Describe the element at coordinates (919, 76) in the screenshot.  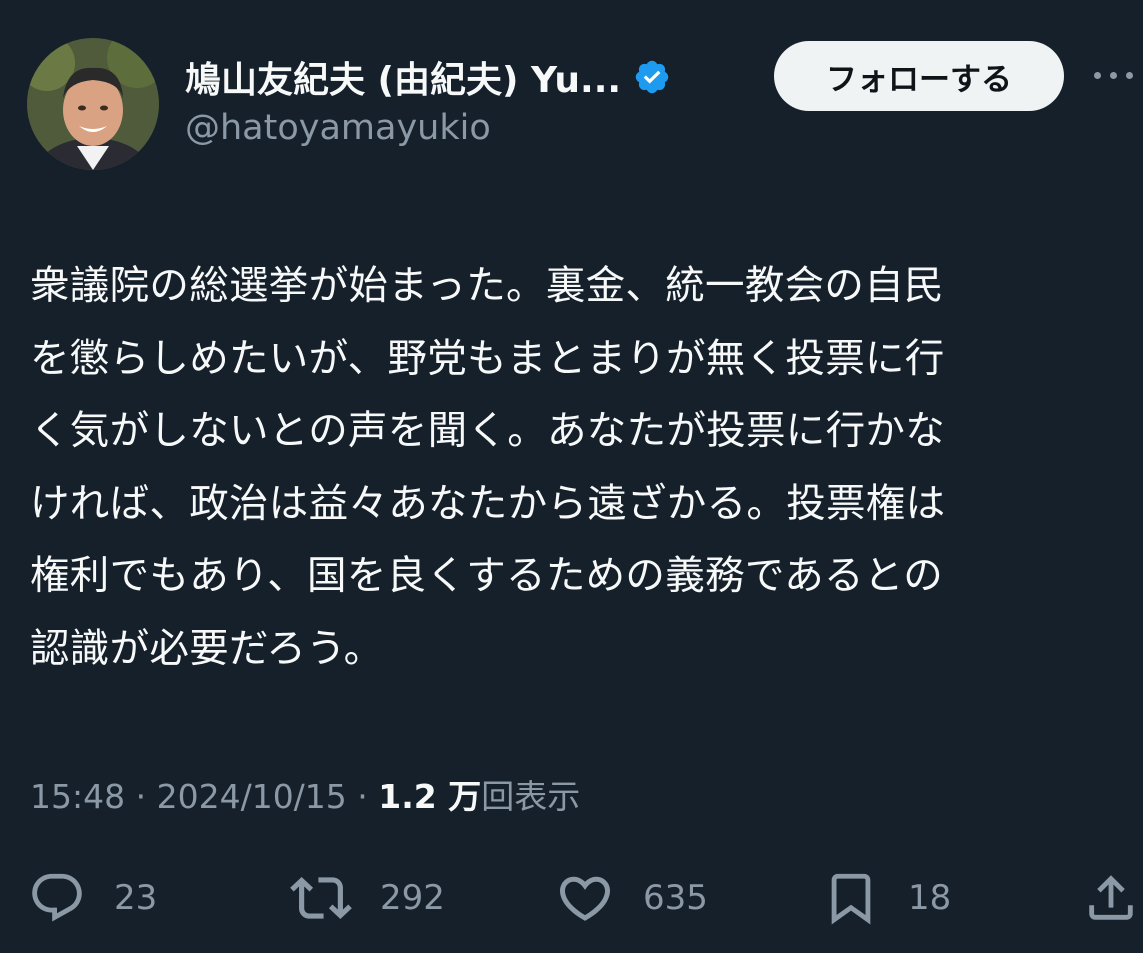
I see `follow-button: フォローする` at that location.